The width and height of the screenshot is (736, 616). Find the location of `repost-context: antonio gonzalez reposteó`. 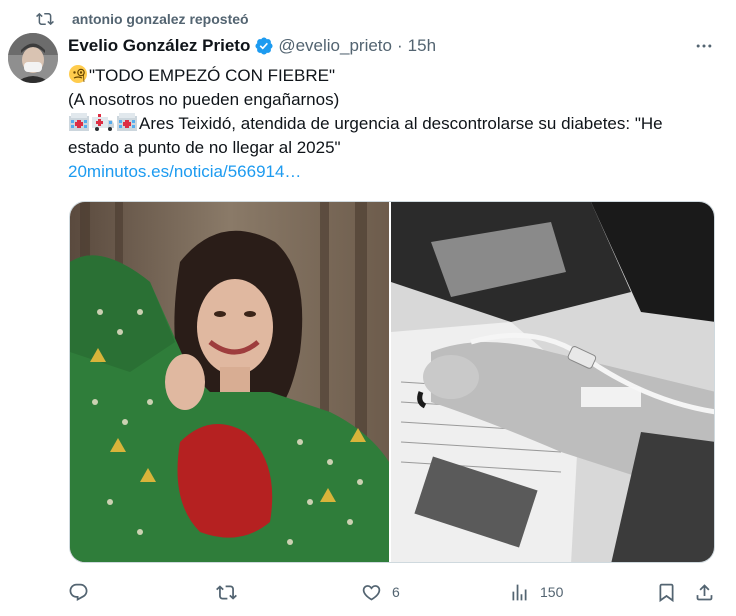

repost-context: antonio gonzalez reposteó is located at coordinates (142, 19).